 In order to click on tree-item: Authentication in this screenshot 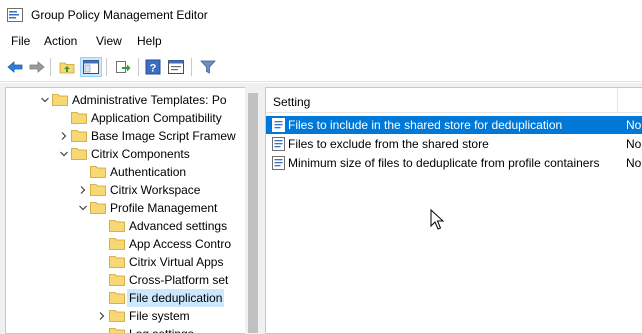, I will do `click(126, 172)`.